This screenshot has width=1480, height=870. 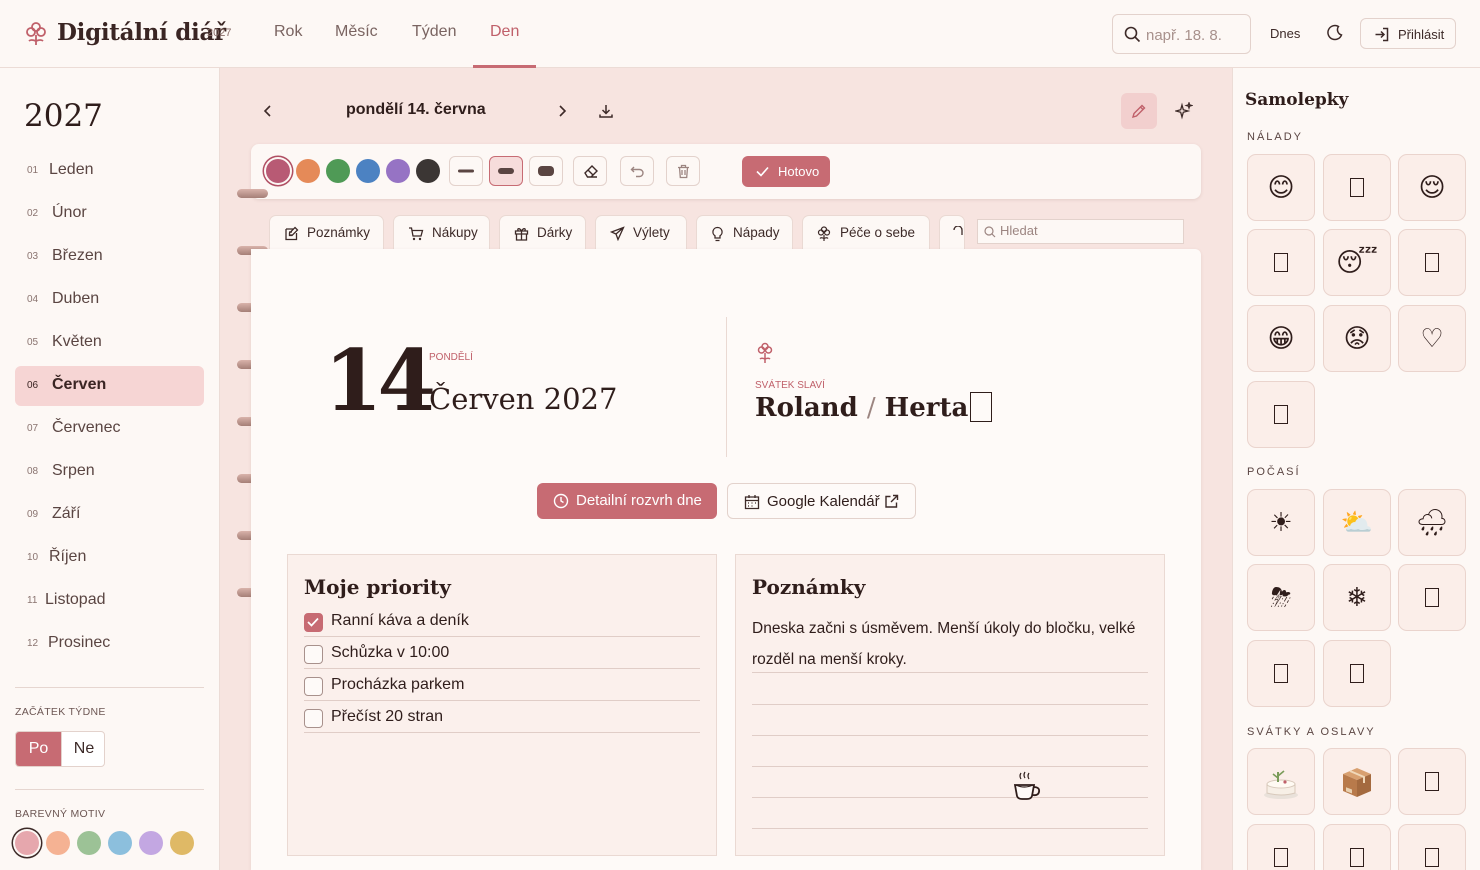 I want to click on detailed-schedule-button: Detailní rozvrh dne, so click(x=627, y=501).